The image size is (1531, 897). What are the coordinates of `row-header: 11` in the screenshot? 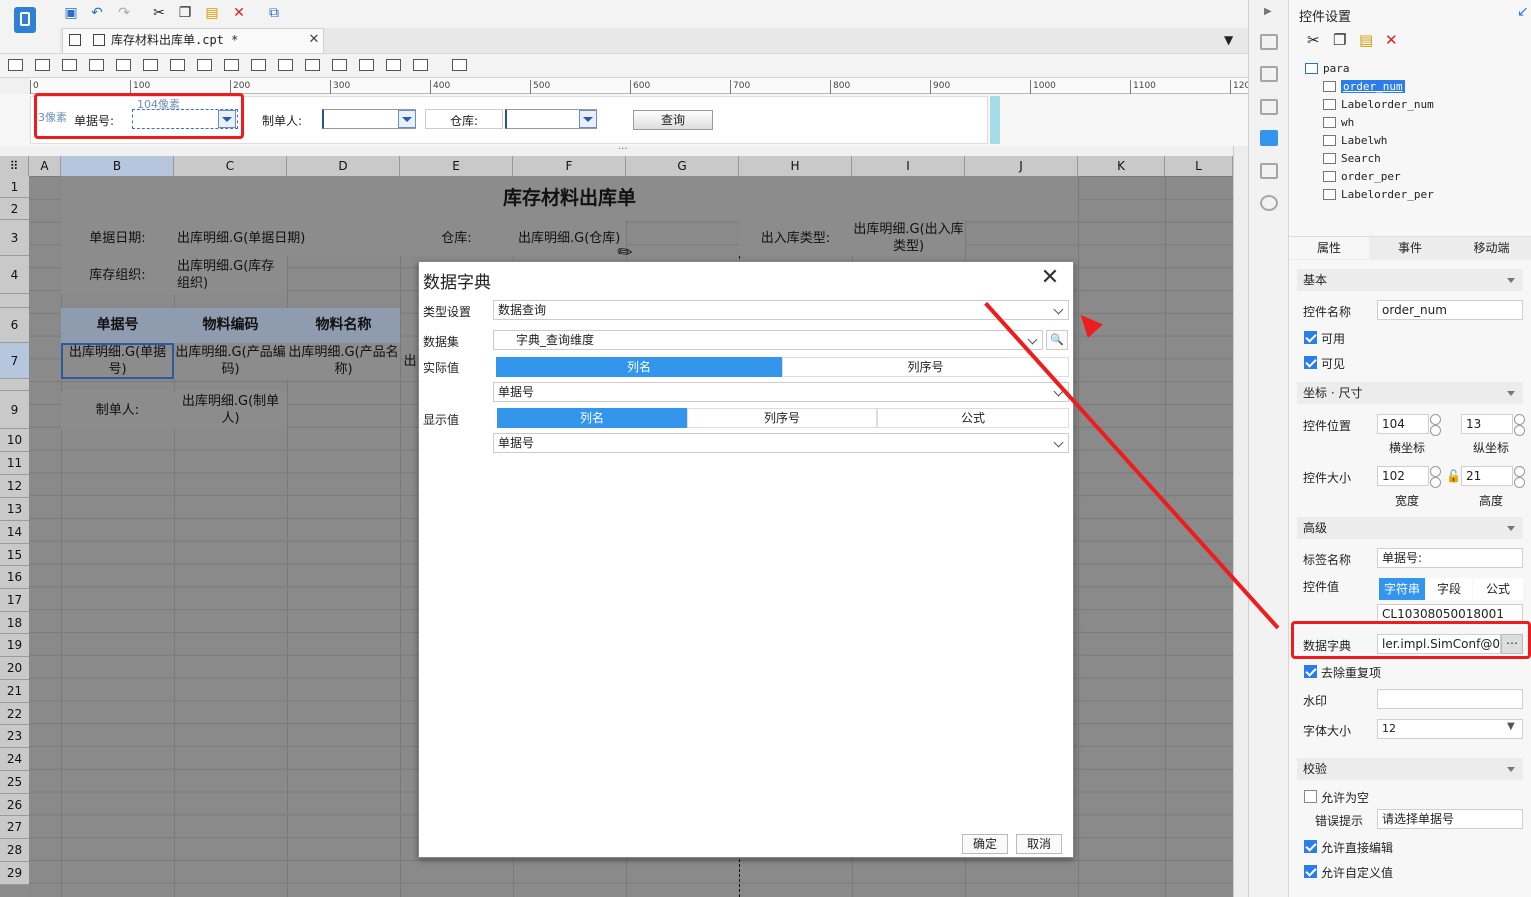 It's located at (14, 463).